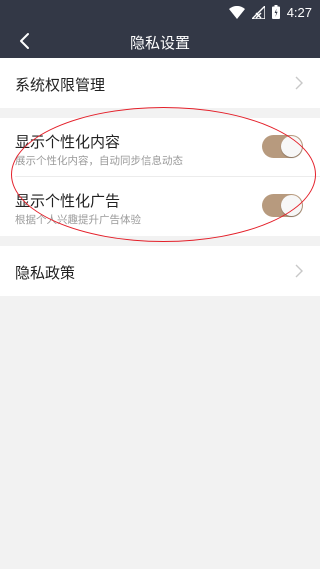  I want to click on wifi-icon, so click(236, 12).